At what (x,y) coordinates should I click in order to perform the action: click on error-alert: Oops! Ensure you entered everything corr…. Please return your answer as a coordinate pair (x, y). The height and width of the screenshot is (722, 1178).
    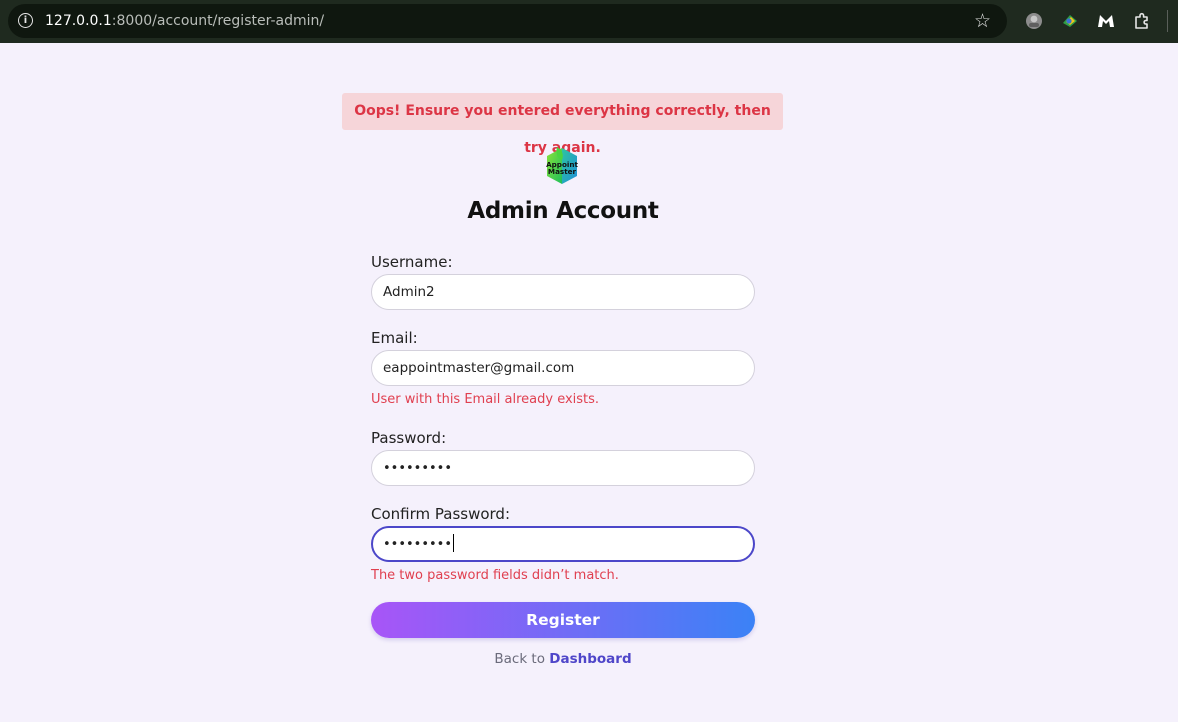
    Looking at the image, I should click on (562, 124).